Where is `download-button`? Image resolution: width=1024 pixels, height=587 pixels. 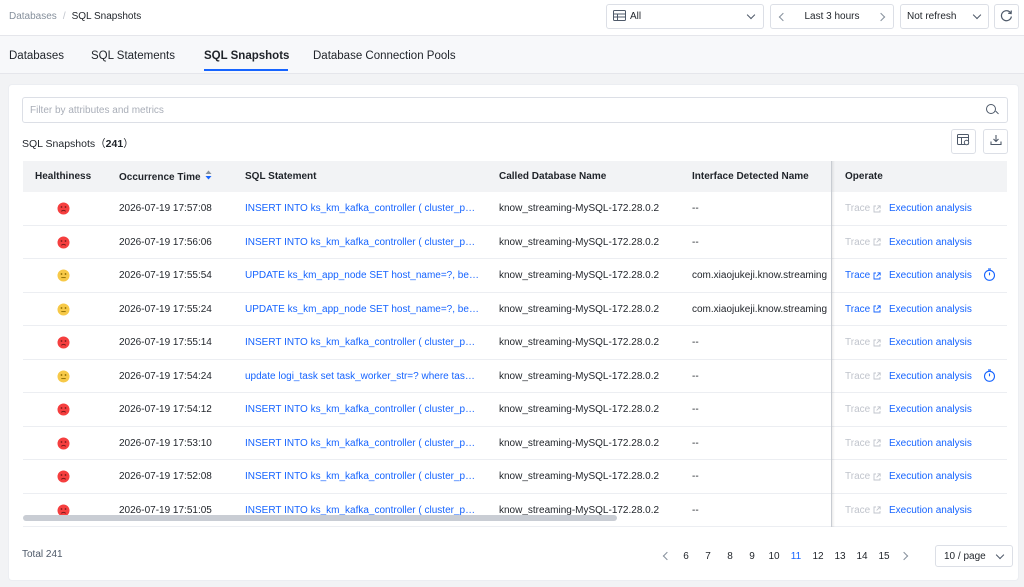
download-button is located at coordinates (995, 141).